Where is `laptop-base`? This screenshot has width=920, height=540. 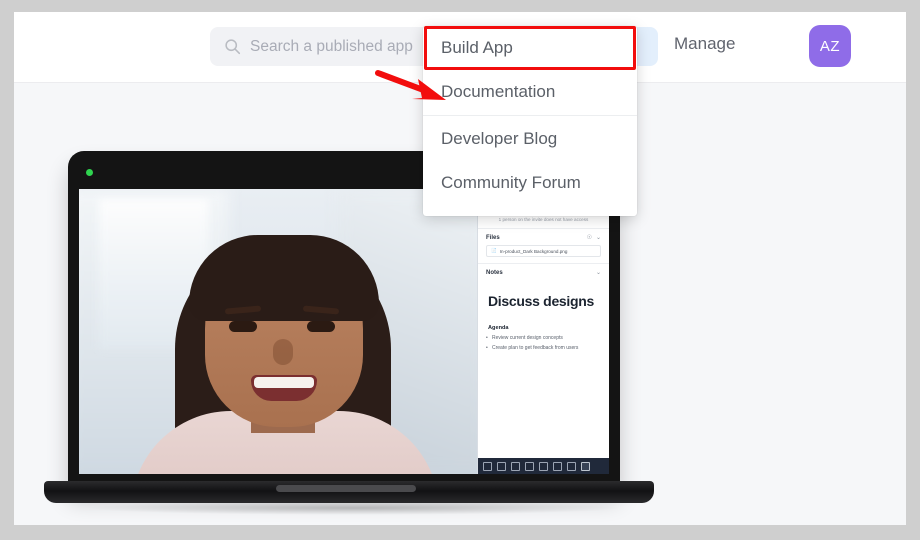 laptop-base is located at coordinates (349, 492).